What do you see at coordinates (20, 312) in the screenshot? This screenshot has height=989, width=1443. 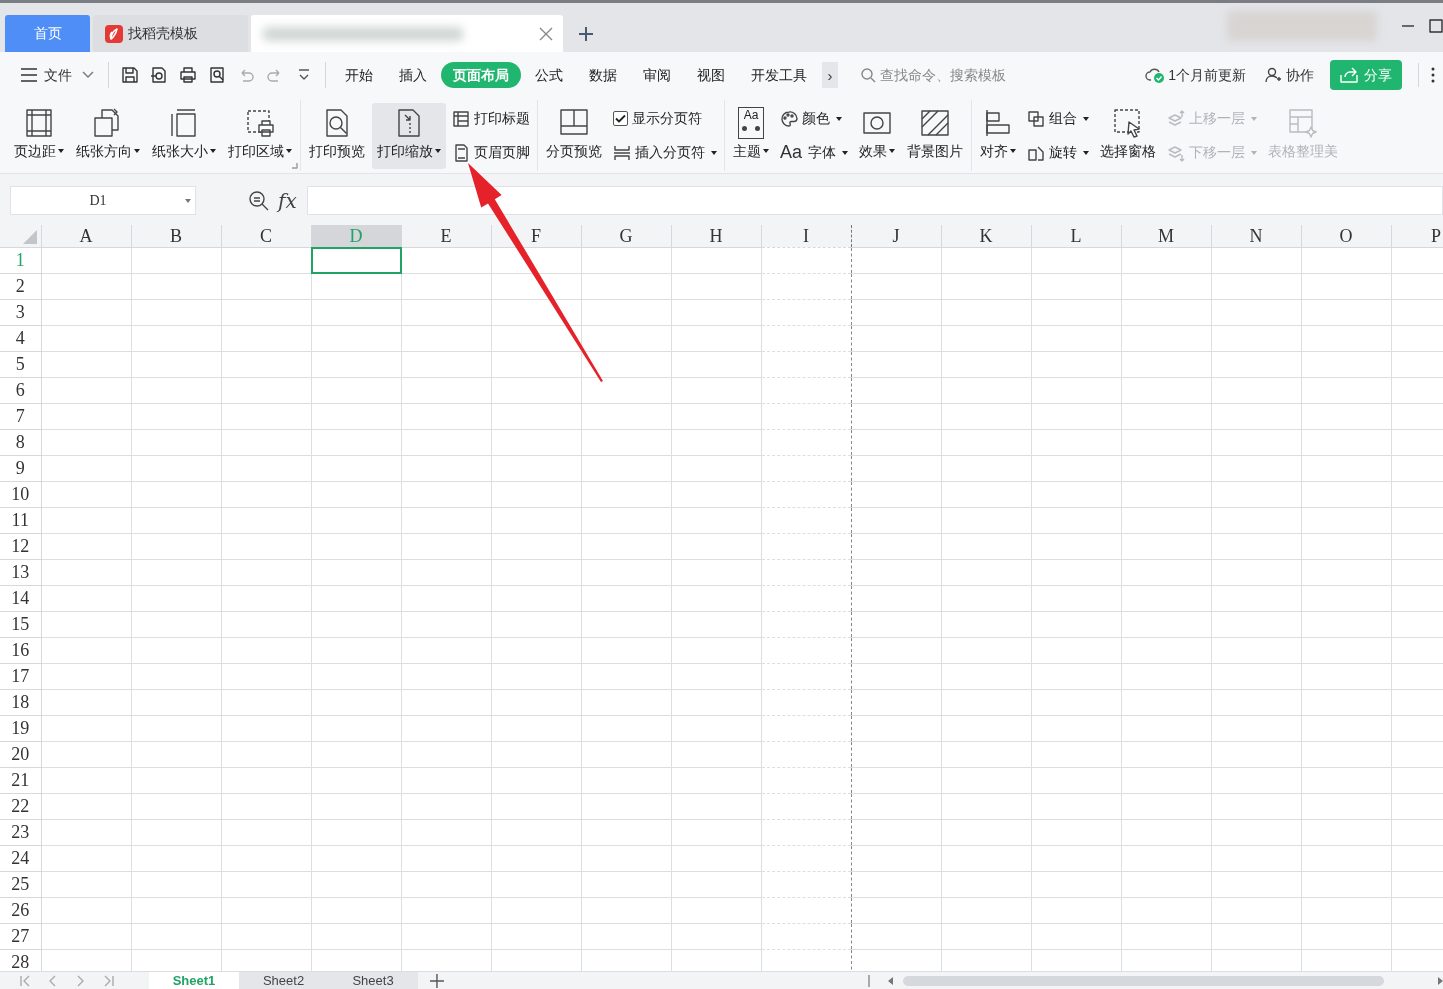 I see `row-header: 3` at bounding box center [20, 312].